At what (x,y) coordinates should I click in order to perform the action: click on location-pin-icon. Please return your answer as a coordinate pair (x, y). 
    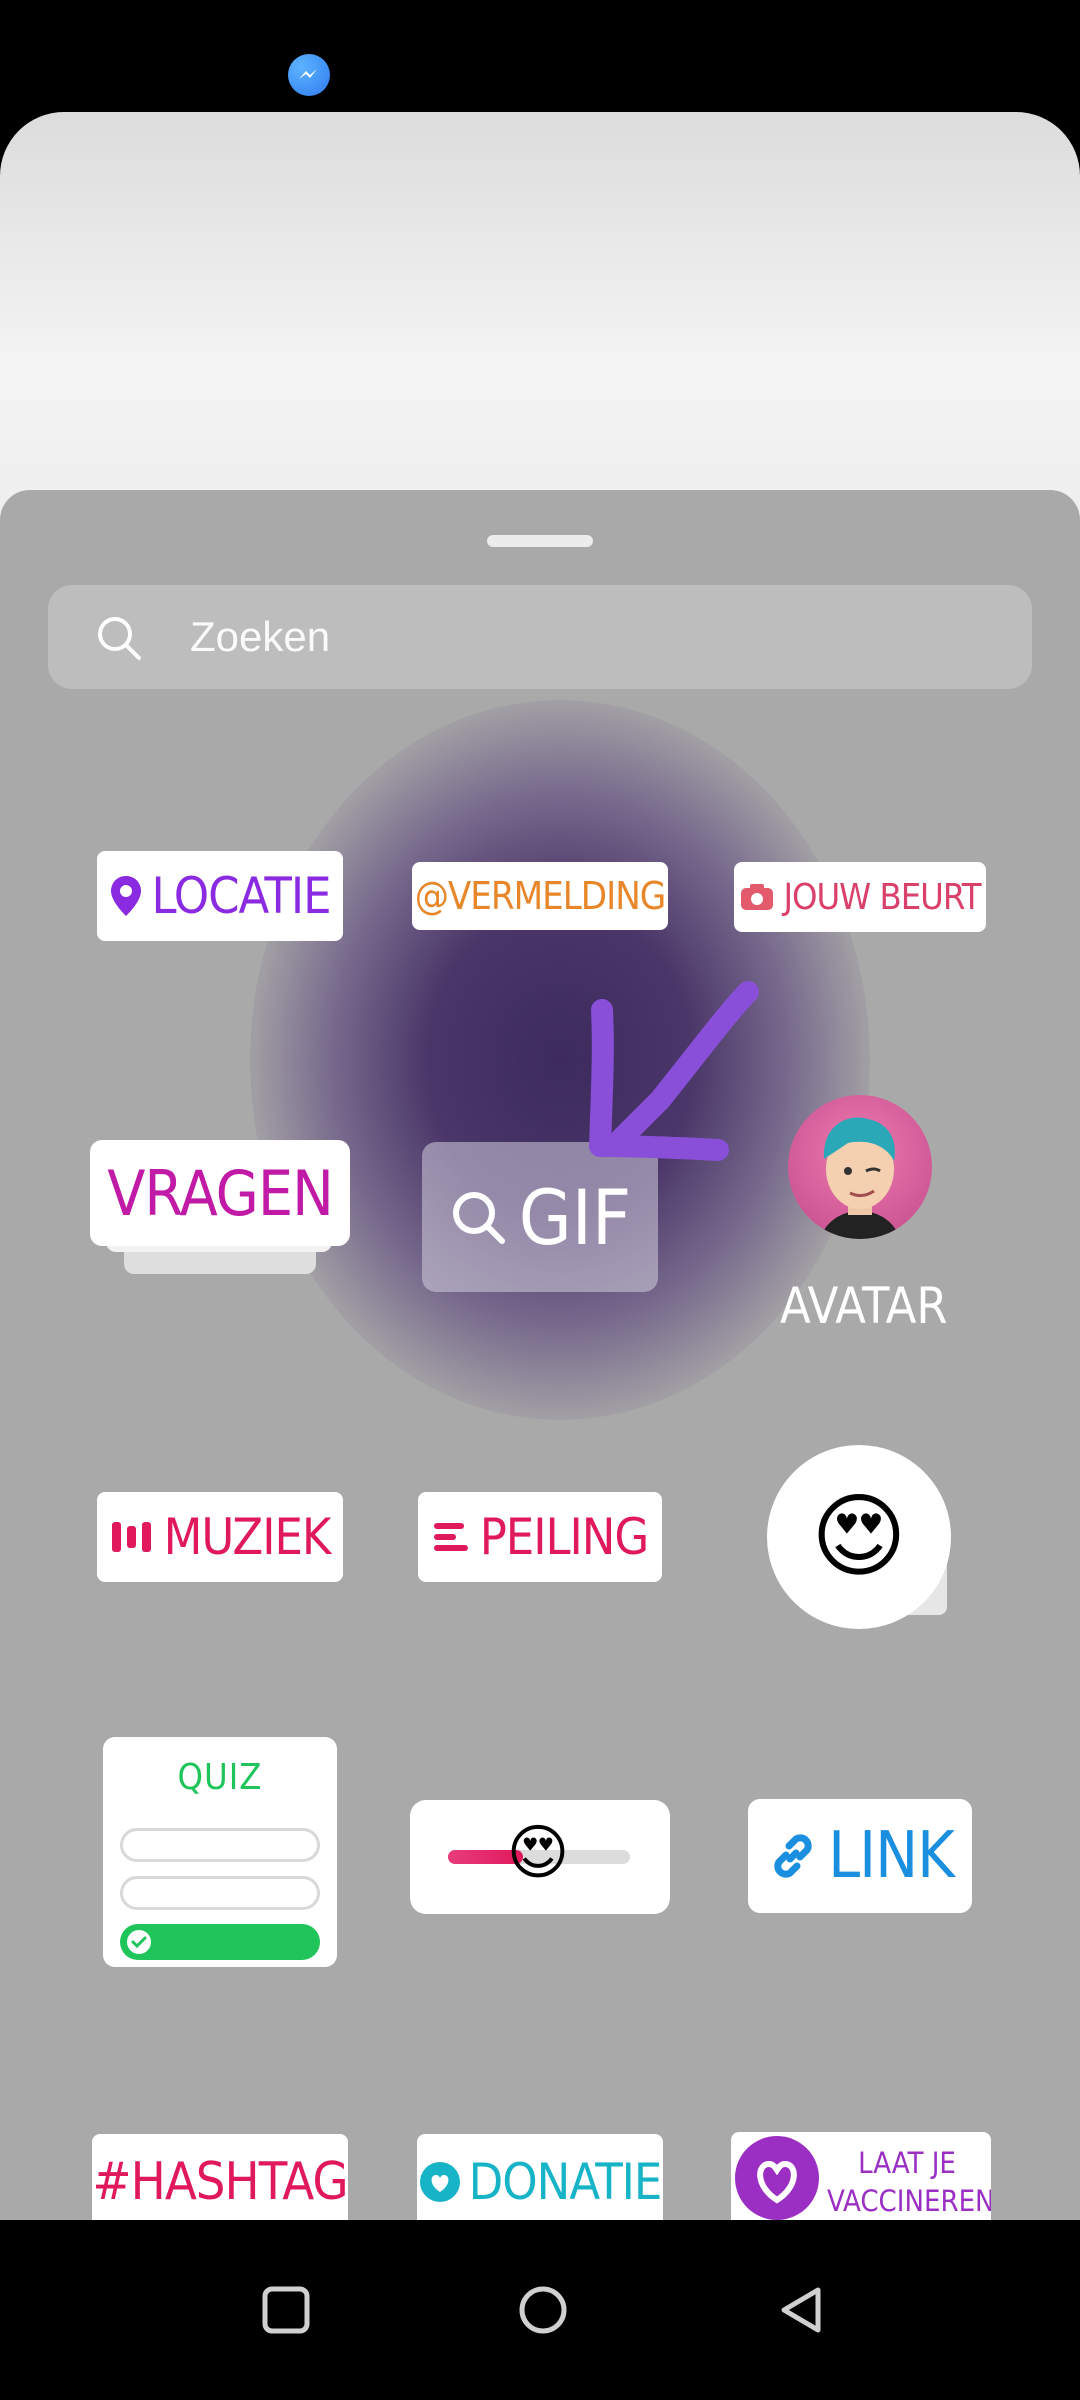
    Looking at the image, I should click on (126, 896).